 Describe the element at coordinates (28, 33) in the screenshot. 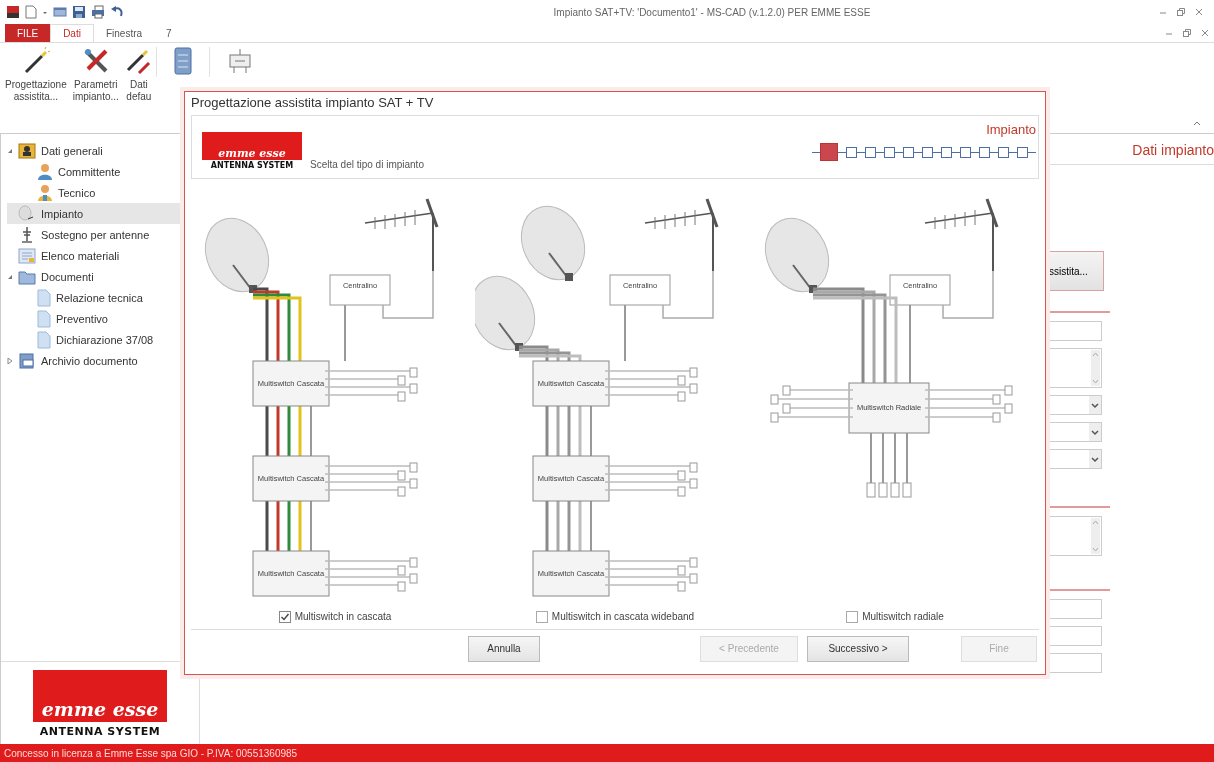

I see `ribbon-tab: FILE` at that location.